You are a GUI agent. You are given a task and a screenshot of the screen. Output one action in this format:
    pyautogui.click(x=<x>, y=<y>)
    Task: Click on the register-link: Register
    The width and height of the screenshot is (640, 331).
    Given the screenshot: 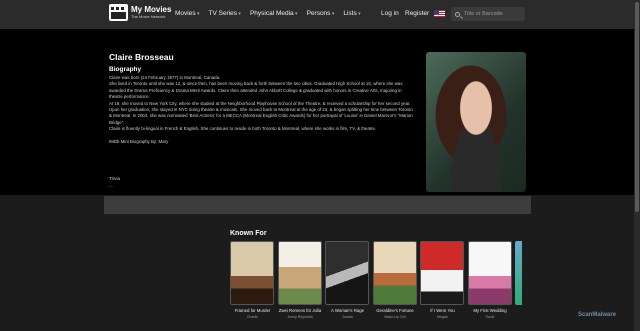 What is the action you would take?
    pyautogui.click(x=417, y=13)
    